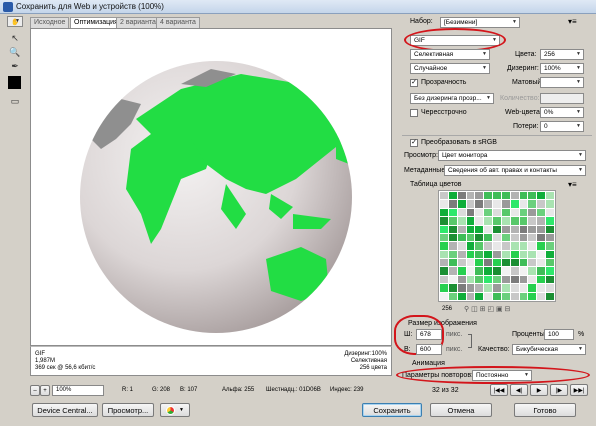 This screenshot has width=596, height=426. I want to click on save-button: Сохранить, so click(392, 410).